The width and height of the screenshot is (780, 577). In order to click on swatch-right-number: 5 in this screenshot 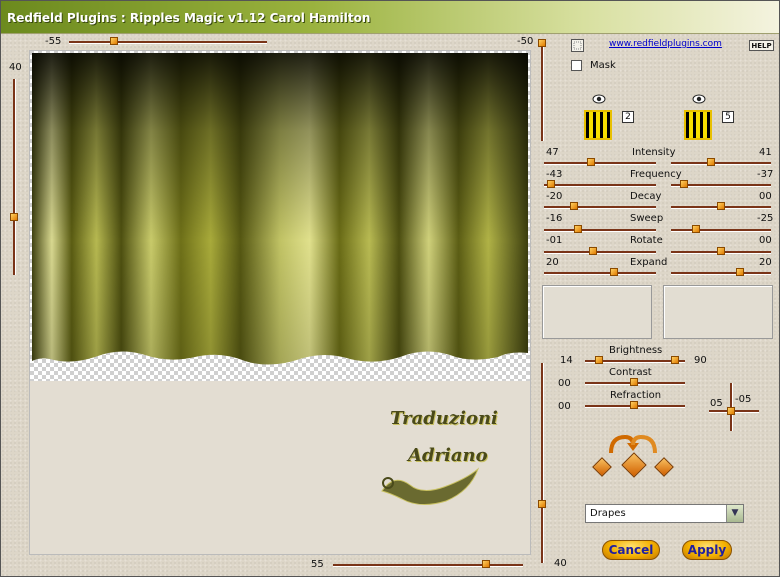, I will do `click(728, 117)`.